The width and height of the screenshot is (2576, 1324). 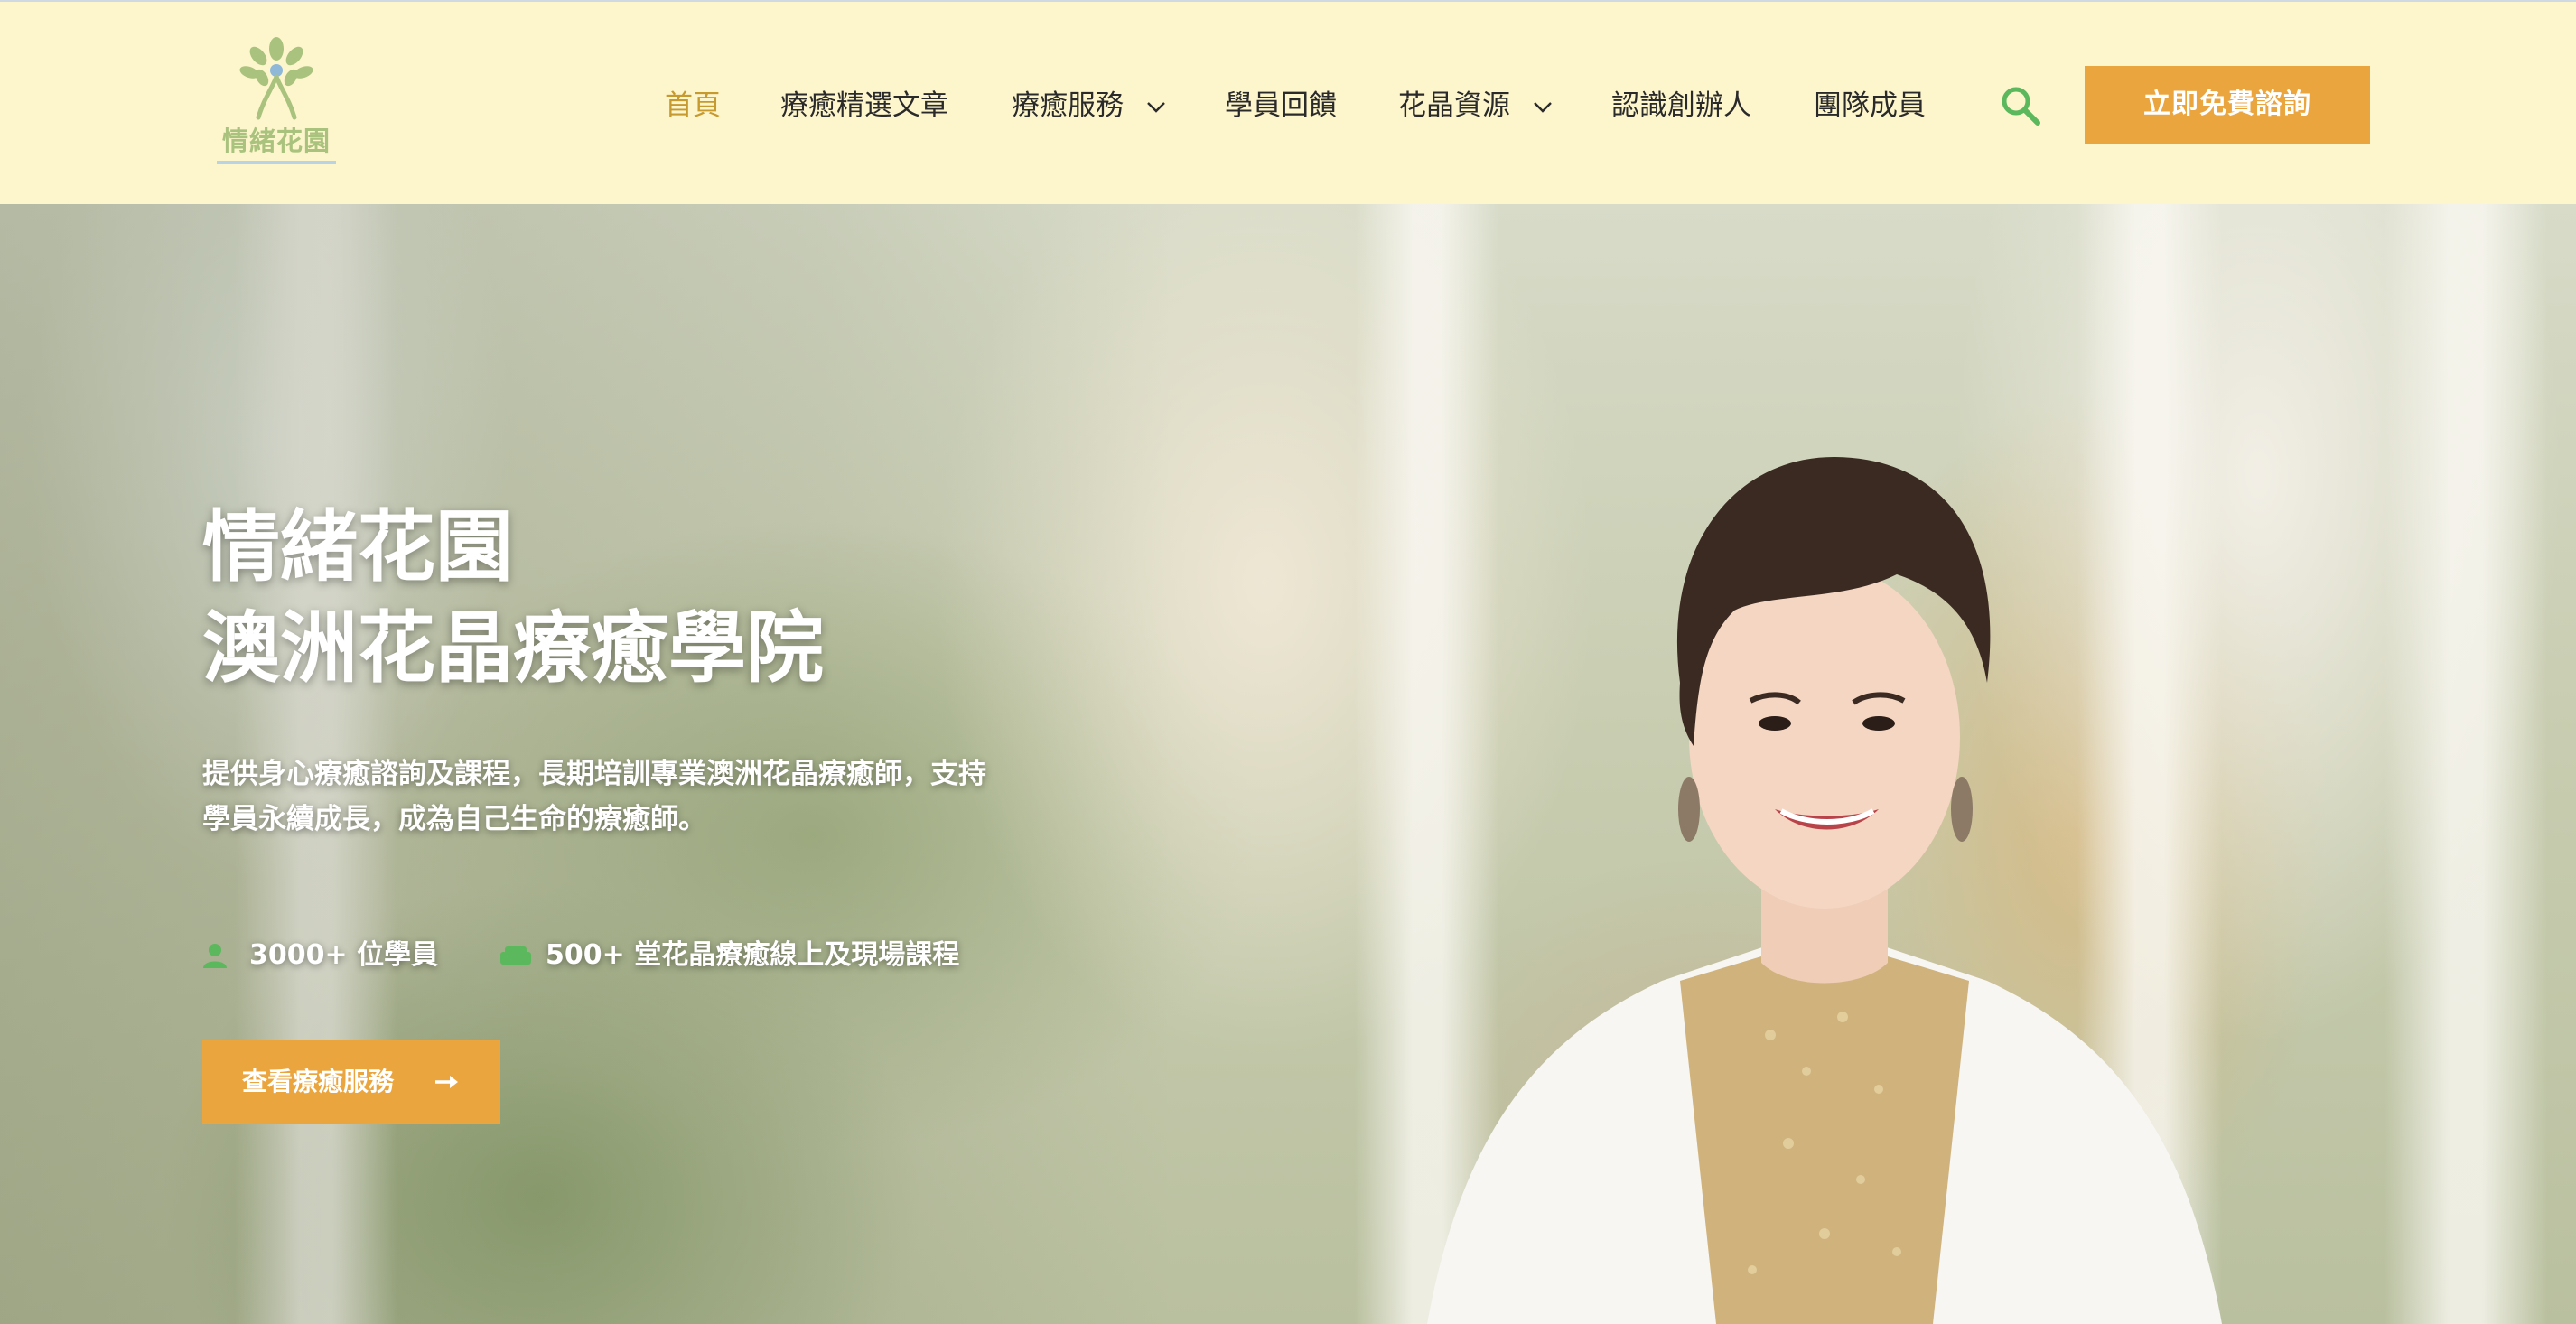 What do you see at coordinates (2466, 764) in the screenshot?
I see `background-pillar` at bounding box center [2466, 764].